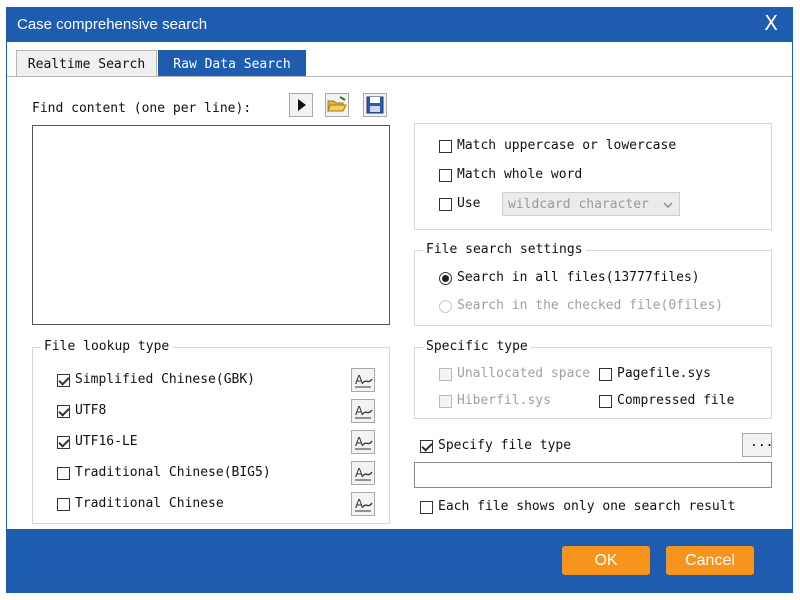  I want to click on match-case-label: Match uppercase or lowercase, so click(567, 145).